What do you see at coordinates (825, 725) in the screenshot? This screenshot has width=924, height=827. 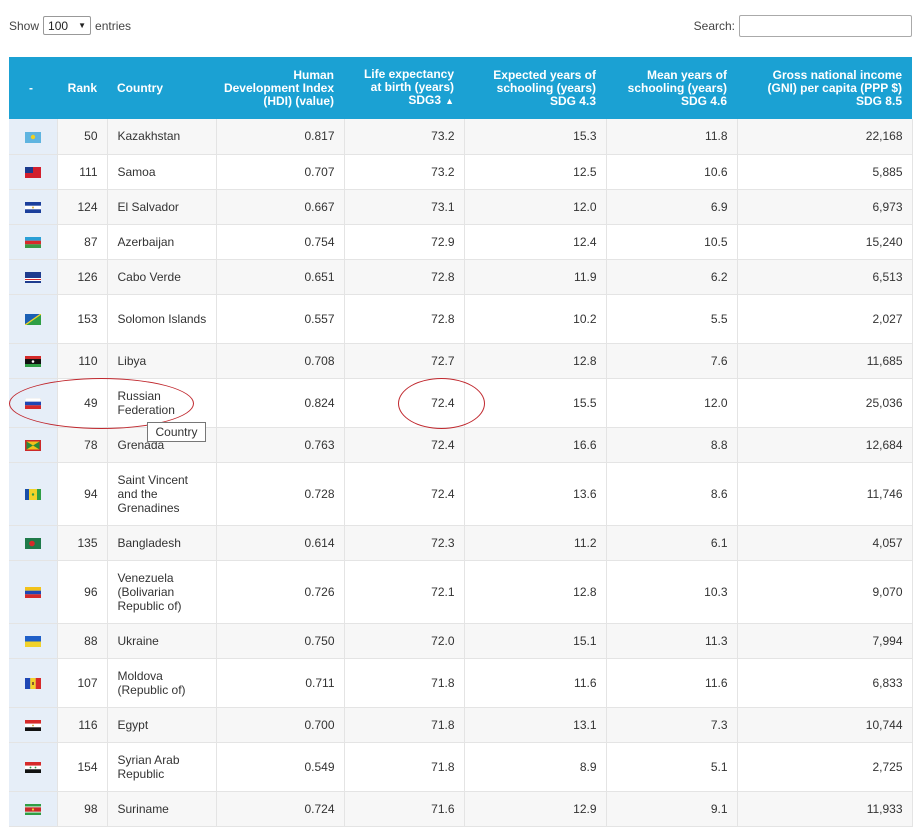 I see `cell-gni: 10,744` at bounding box center [825, 725].